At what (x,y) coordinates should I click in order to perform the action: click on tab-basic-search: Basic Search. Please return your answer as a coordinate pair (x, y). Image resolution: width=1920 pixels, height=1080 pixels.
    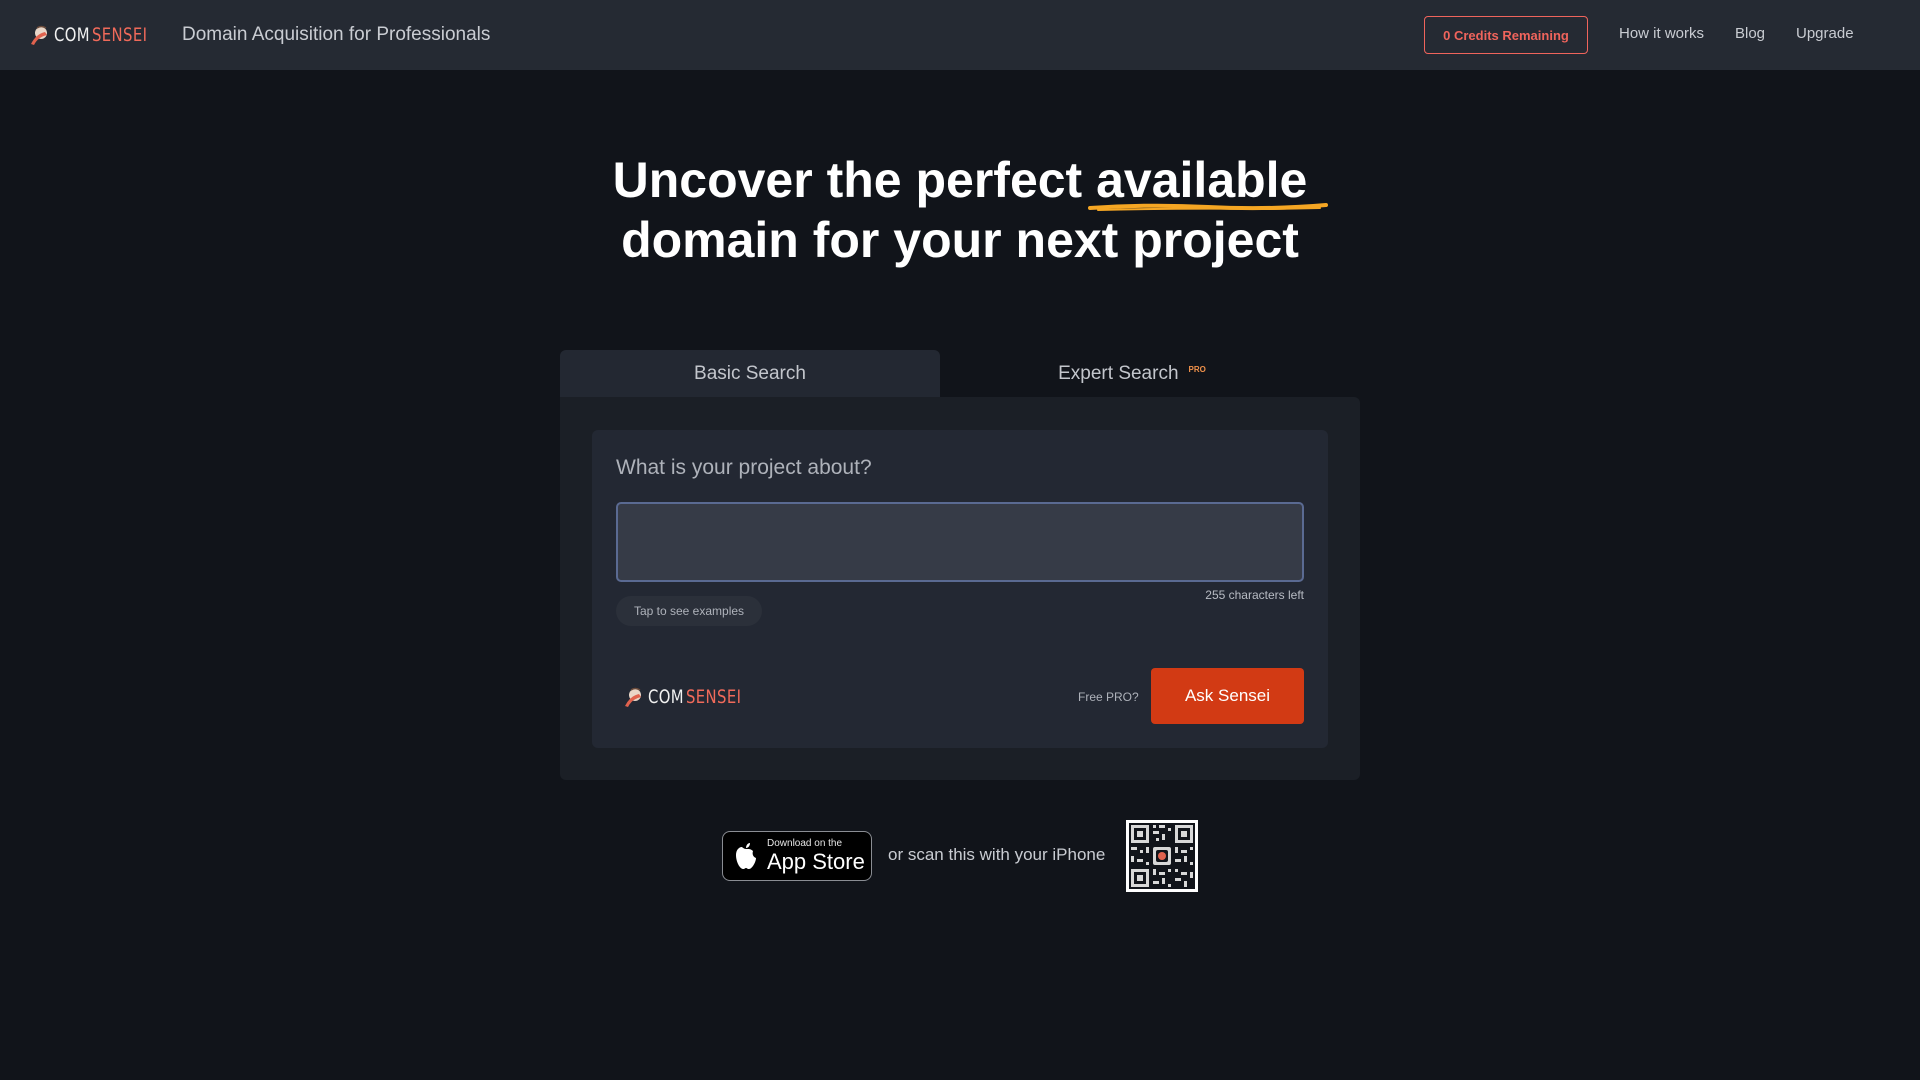
    Looking at the image, I should click on (750, 374).